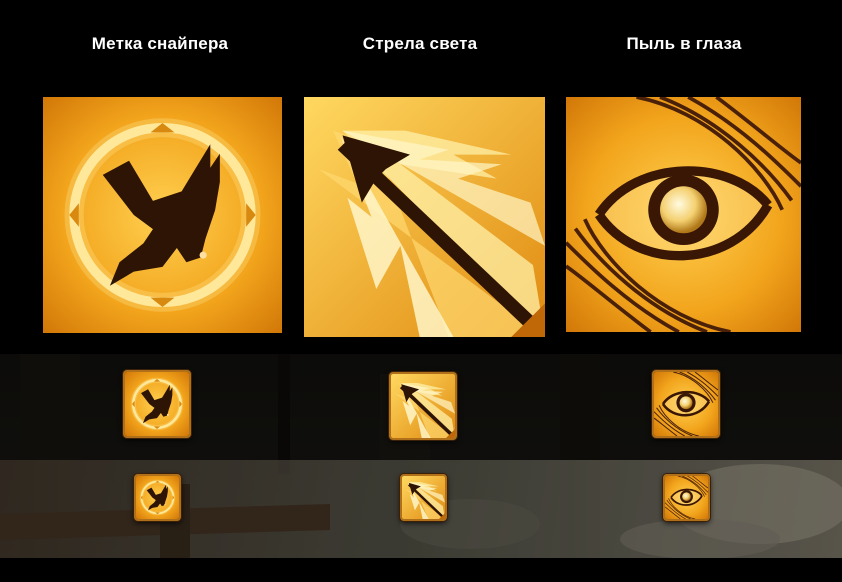  I want to click on eye-icon-small, so click(686, 497).